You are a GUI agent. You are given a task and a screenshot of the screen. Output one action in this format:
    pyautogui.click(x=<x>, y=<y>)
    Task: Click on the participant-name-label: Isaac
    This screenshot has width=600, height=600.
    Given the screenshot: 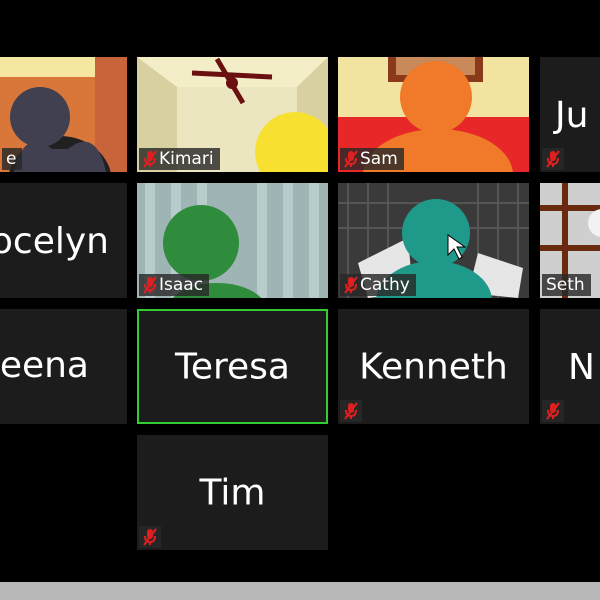 What is the action you would take?
    pyautogui.click(x=174, y=285)
    